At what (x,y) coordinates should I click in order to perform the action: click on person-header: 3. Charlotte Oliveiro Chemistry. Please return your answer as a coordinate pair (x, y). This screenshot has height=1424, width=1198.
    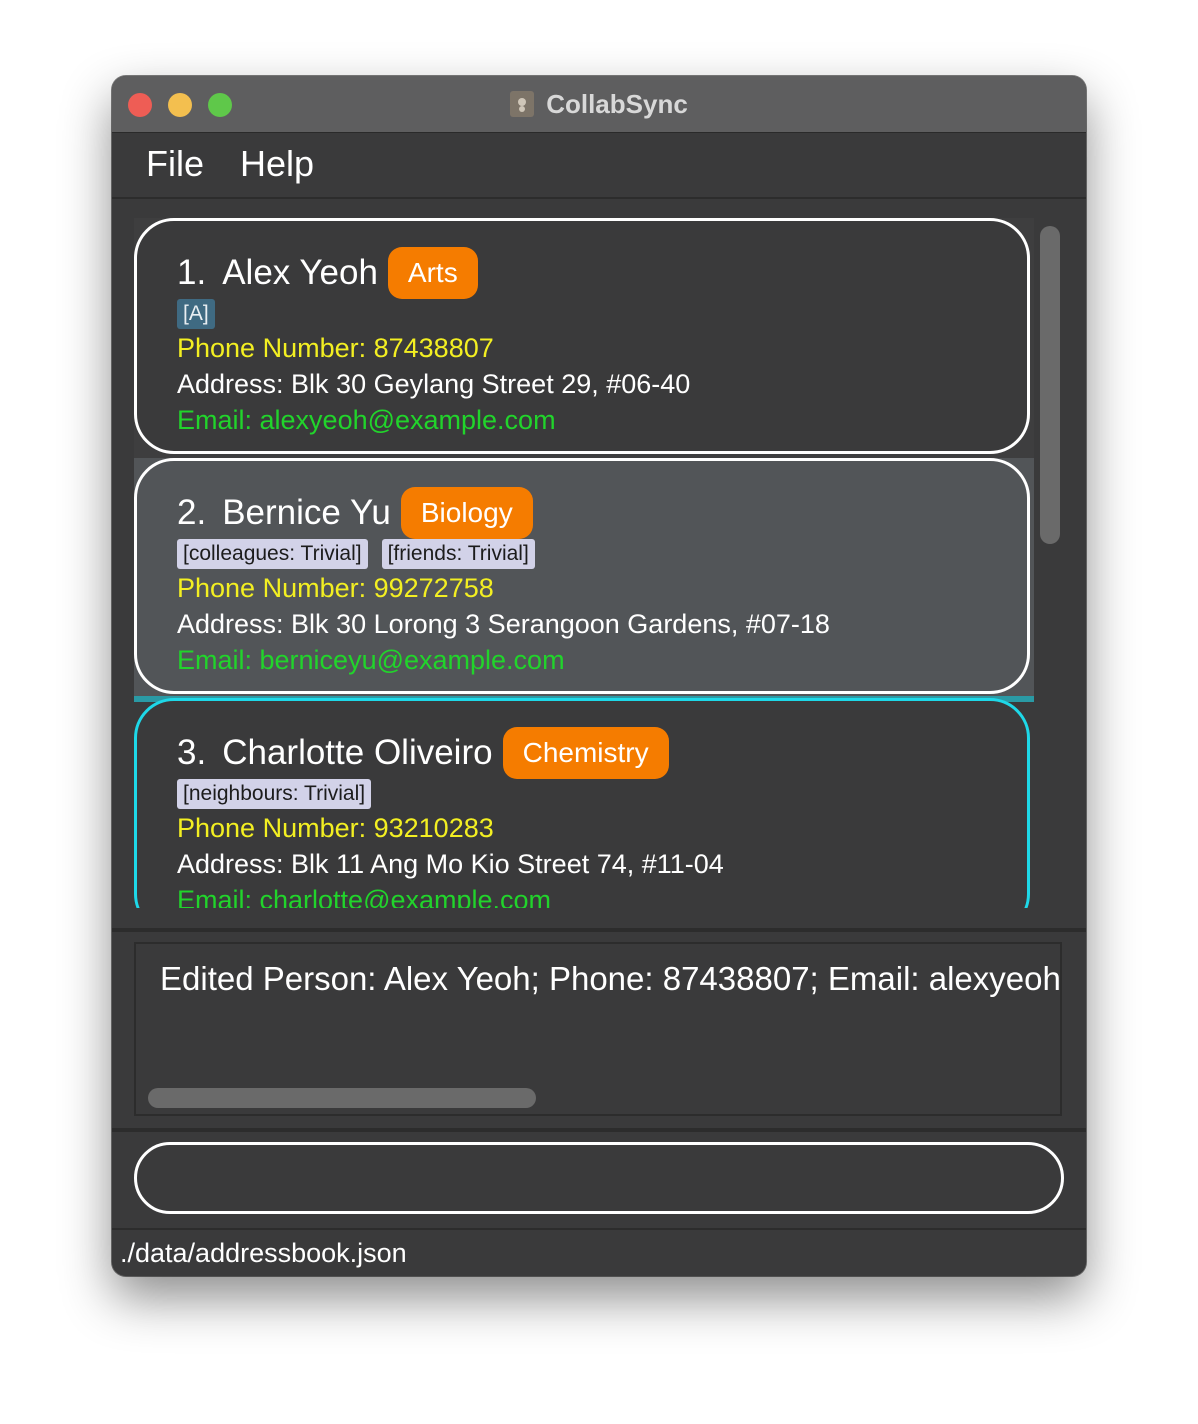
    Looking at the image, I should click on (423, 753).